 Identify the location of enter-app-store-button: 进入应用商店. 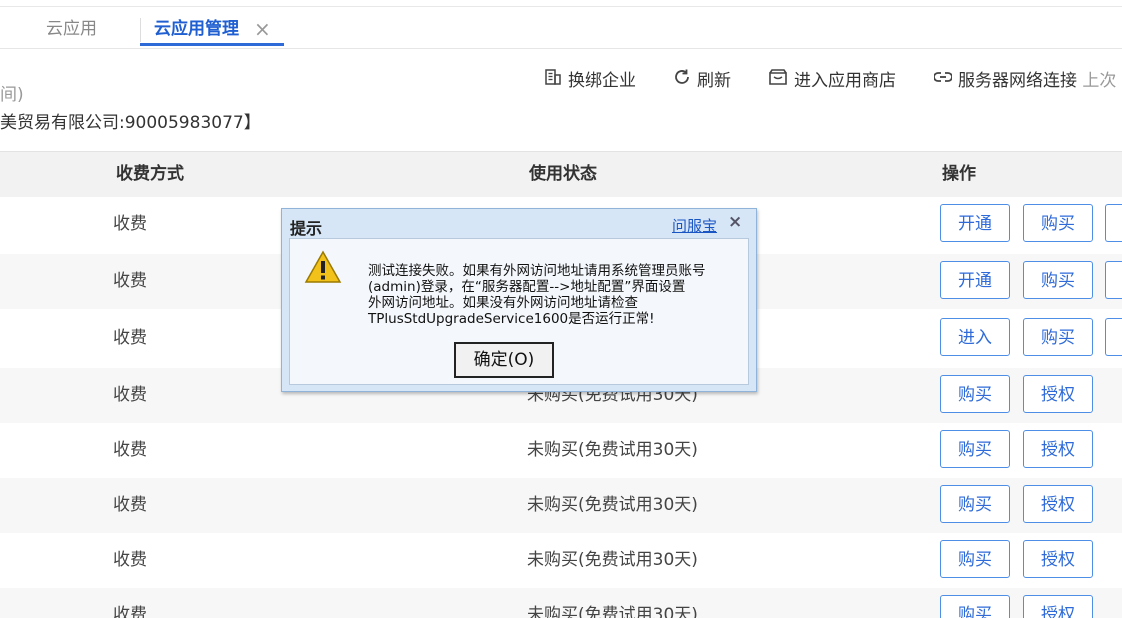
(832, 81).